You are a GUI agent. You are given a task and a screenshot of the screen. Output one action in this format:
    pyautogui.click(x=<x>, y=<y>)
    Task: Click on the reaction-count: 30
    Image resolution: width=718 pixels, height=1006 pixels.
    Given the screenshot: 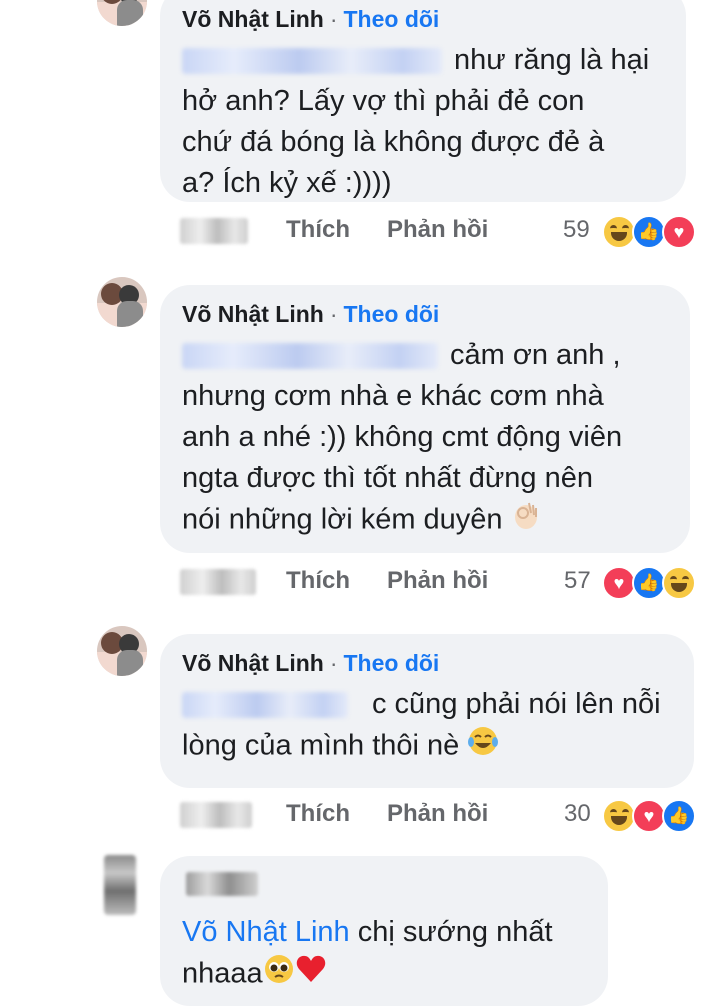 What is the action you would take?
    pyautogui.click(x=577, y=814)
    